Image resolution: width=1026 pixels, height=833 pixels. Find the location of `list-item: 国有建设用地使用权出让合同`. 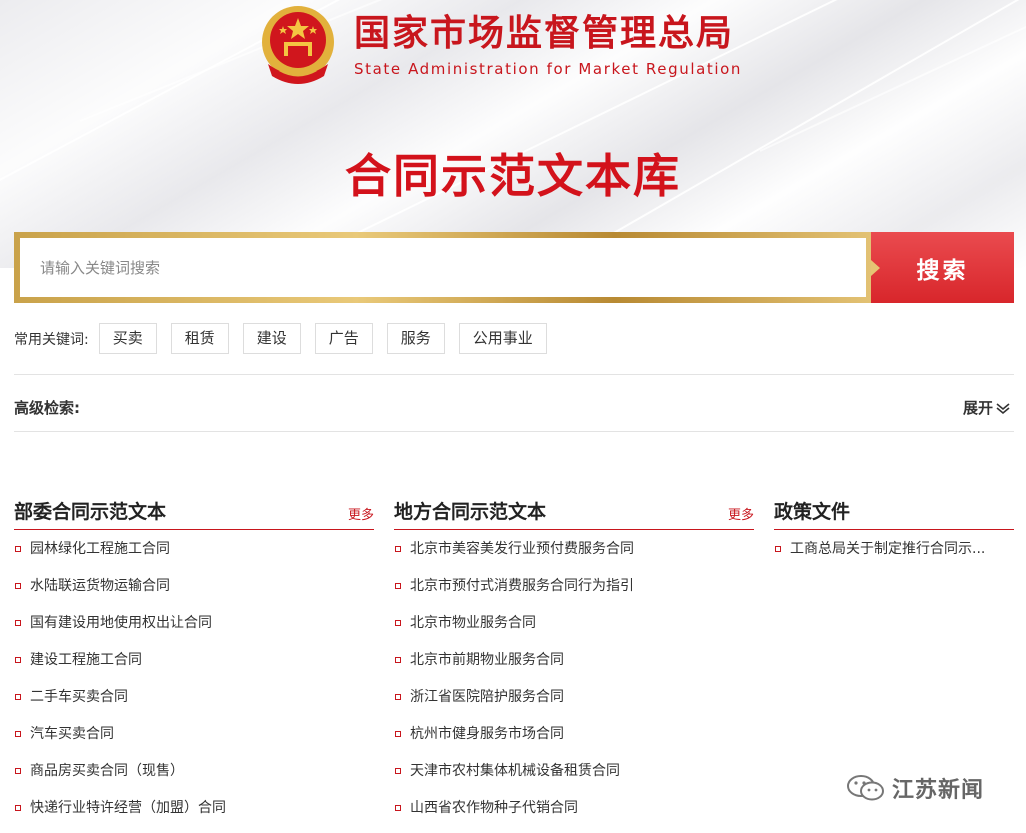

list-item: 国有建设用地使用权出让合同 is located at coordinates (194, 629).